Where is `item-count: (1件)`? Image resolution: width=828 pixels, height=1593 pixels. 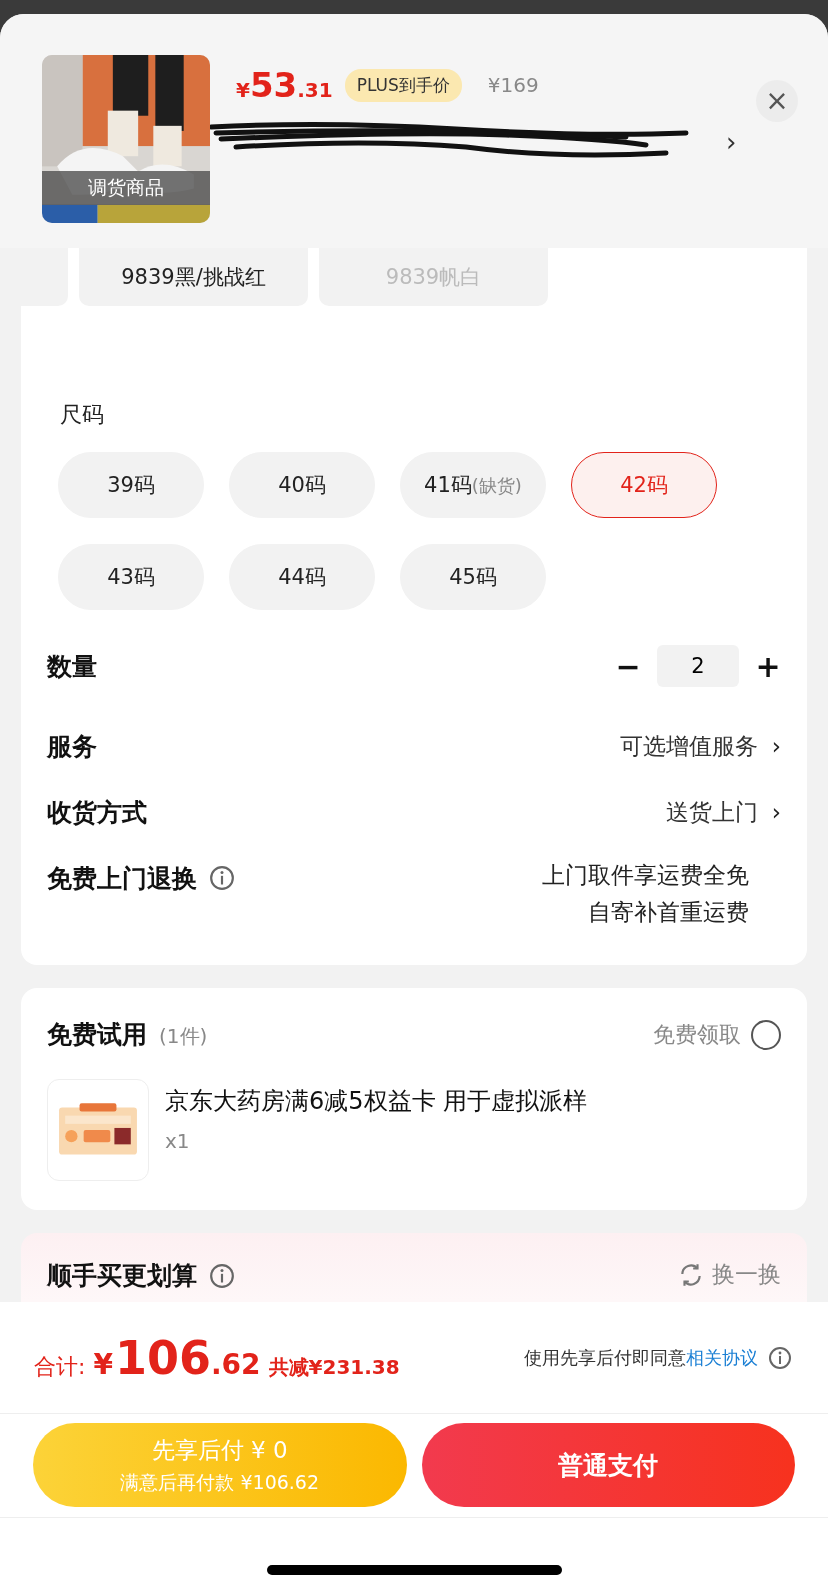
item-count: (1件) is located at coordinates (183, 1036).